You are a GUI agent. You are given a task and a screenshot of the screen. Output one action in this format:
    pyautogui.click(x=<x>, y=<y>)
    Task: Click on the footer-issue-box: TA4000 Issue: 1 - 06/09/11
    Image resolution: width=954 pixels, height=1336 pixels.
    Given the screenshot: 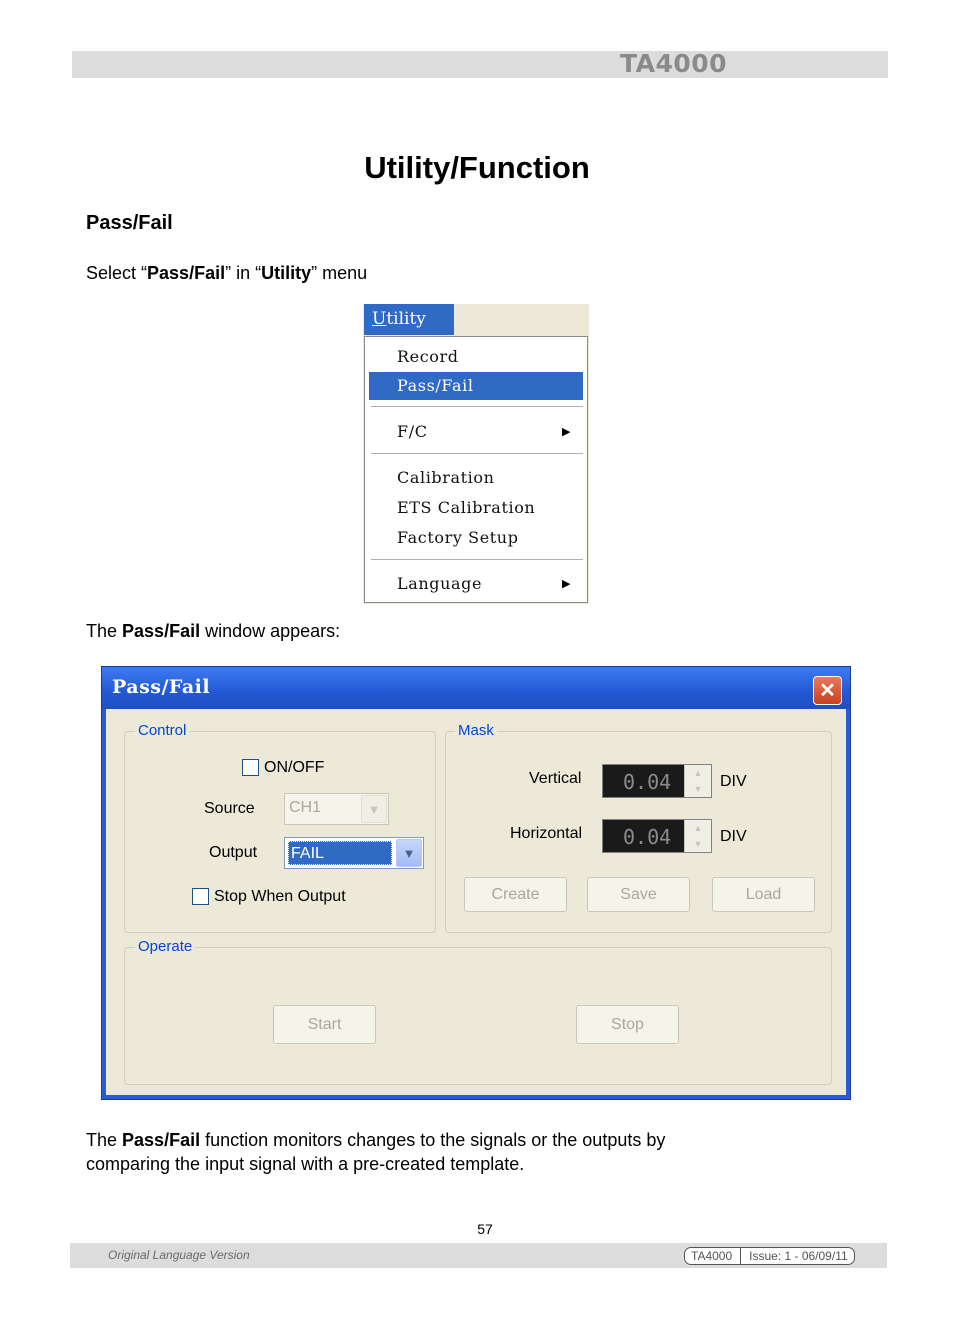 What is the action you would take?
    pyautogui.click(x=769, y=1256)
    